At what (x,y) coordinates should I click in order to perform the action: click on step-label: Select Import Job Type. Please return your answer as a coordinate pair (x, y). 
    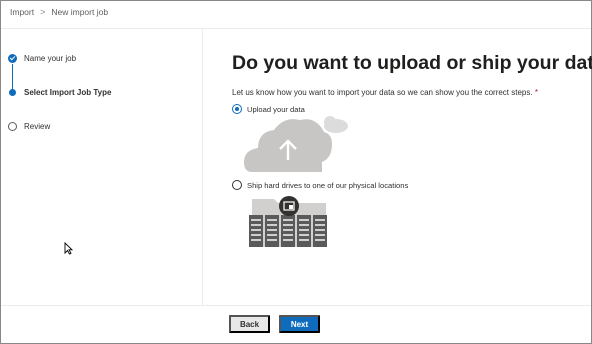
    Looking at the image, I should click on (68, 92).